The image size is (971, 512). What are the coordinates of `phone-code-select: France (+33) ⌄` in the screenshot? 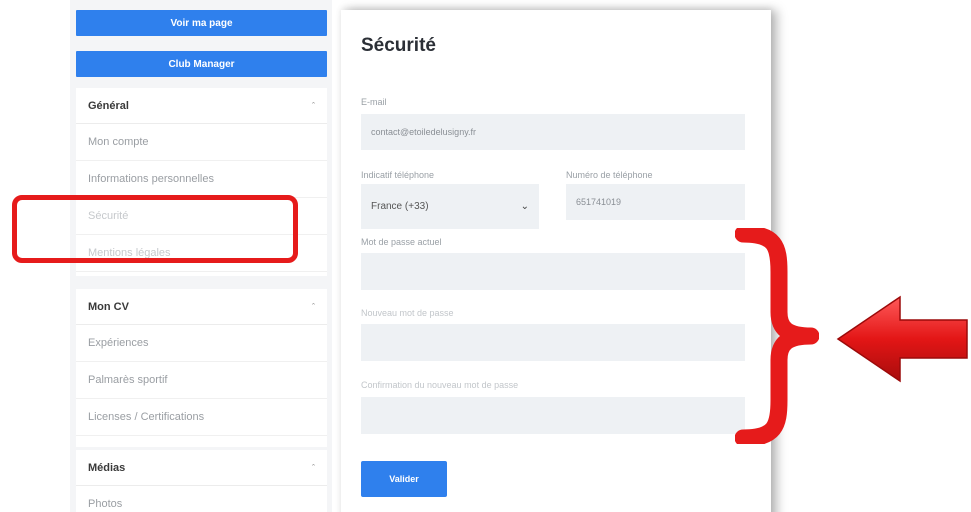 It's located at (450, 206).